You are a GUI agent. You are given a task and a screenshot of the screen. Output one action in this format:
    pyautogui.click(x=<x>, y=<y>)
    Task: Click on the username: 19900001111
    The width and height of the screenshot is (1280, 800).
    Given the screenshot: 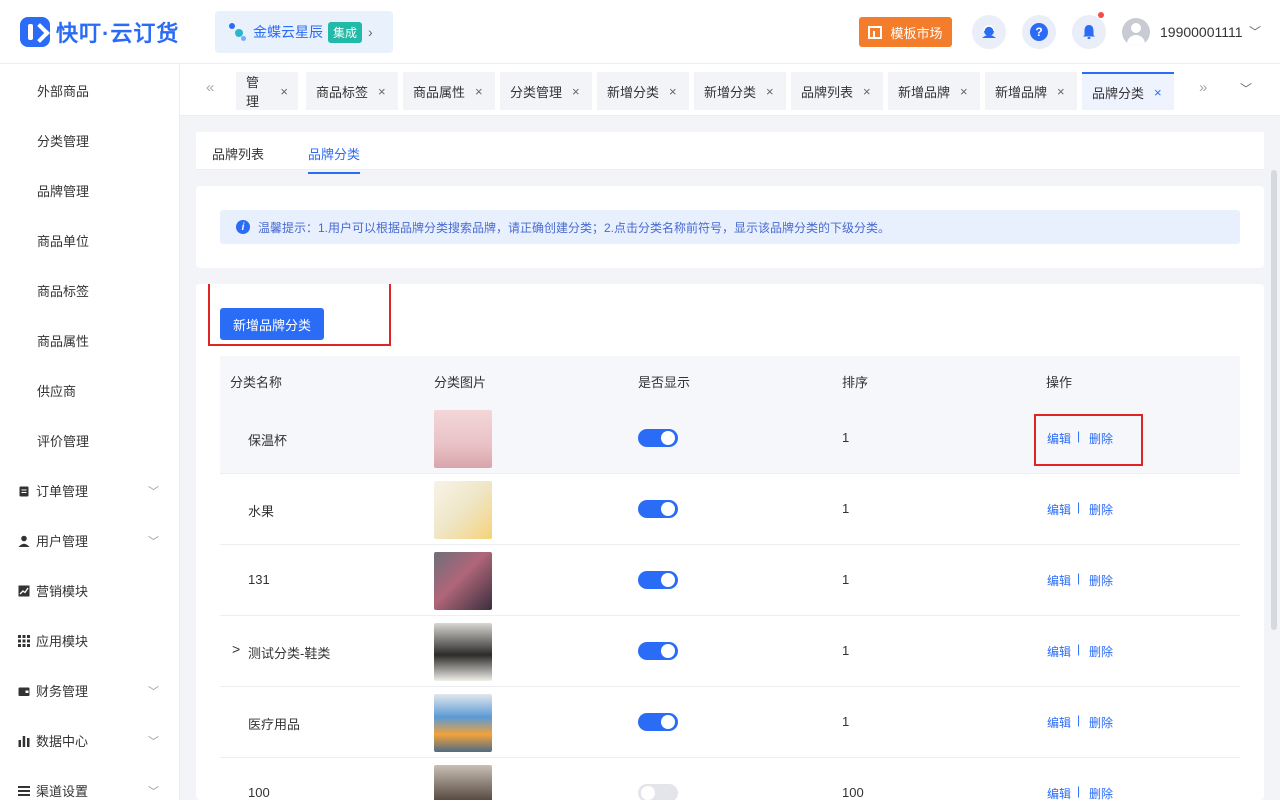 What is the action you would take?
    pyautogui.click(x=1201, y=32)
    